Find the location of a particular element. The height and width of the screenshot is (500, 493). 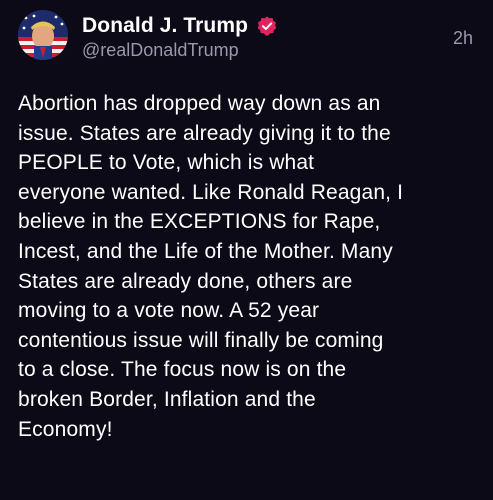

display-name-row: Donald J. Trump is located at coordinates (180, 26).